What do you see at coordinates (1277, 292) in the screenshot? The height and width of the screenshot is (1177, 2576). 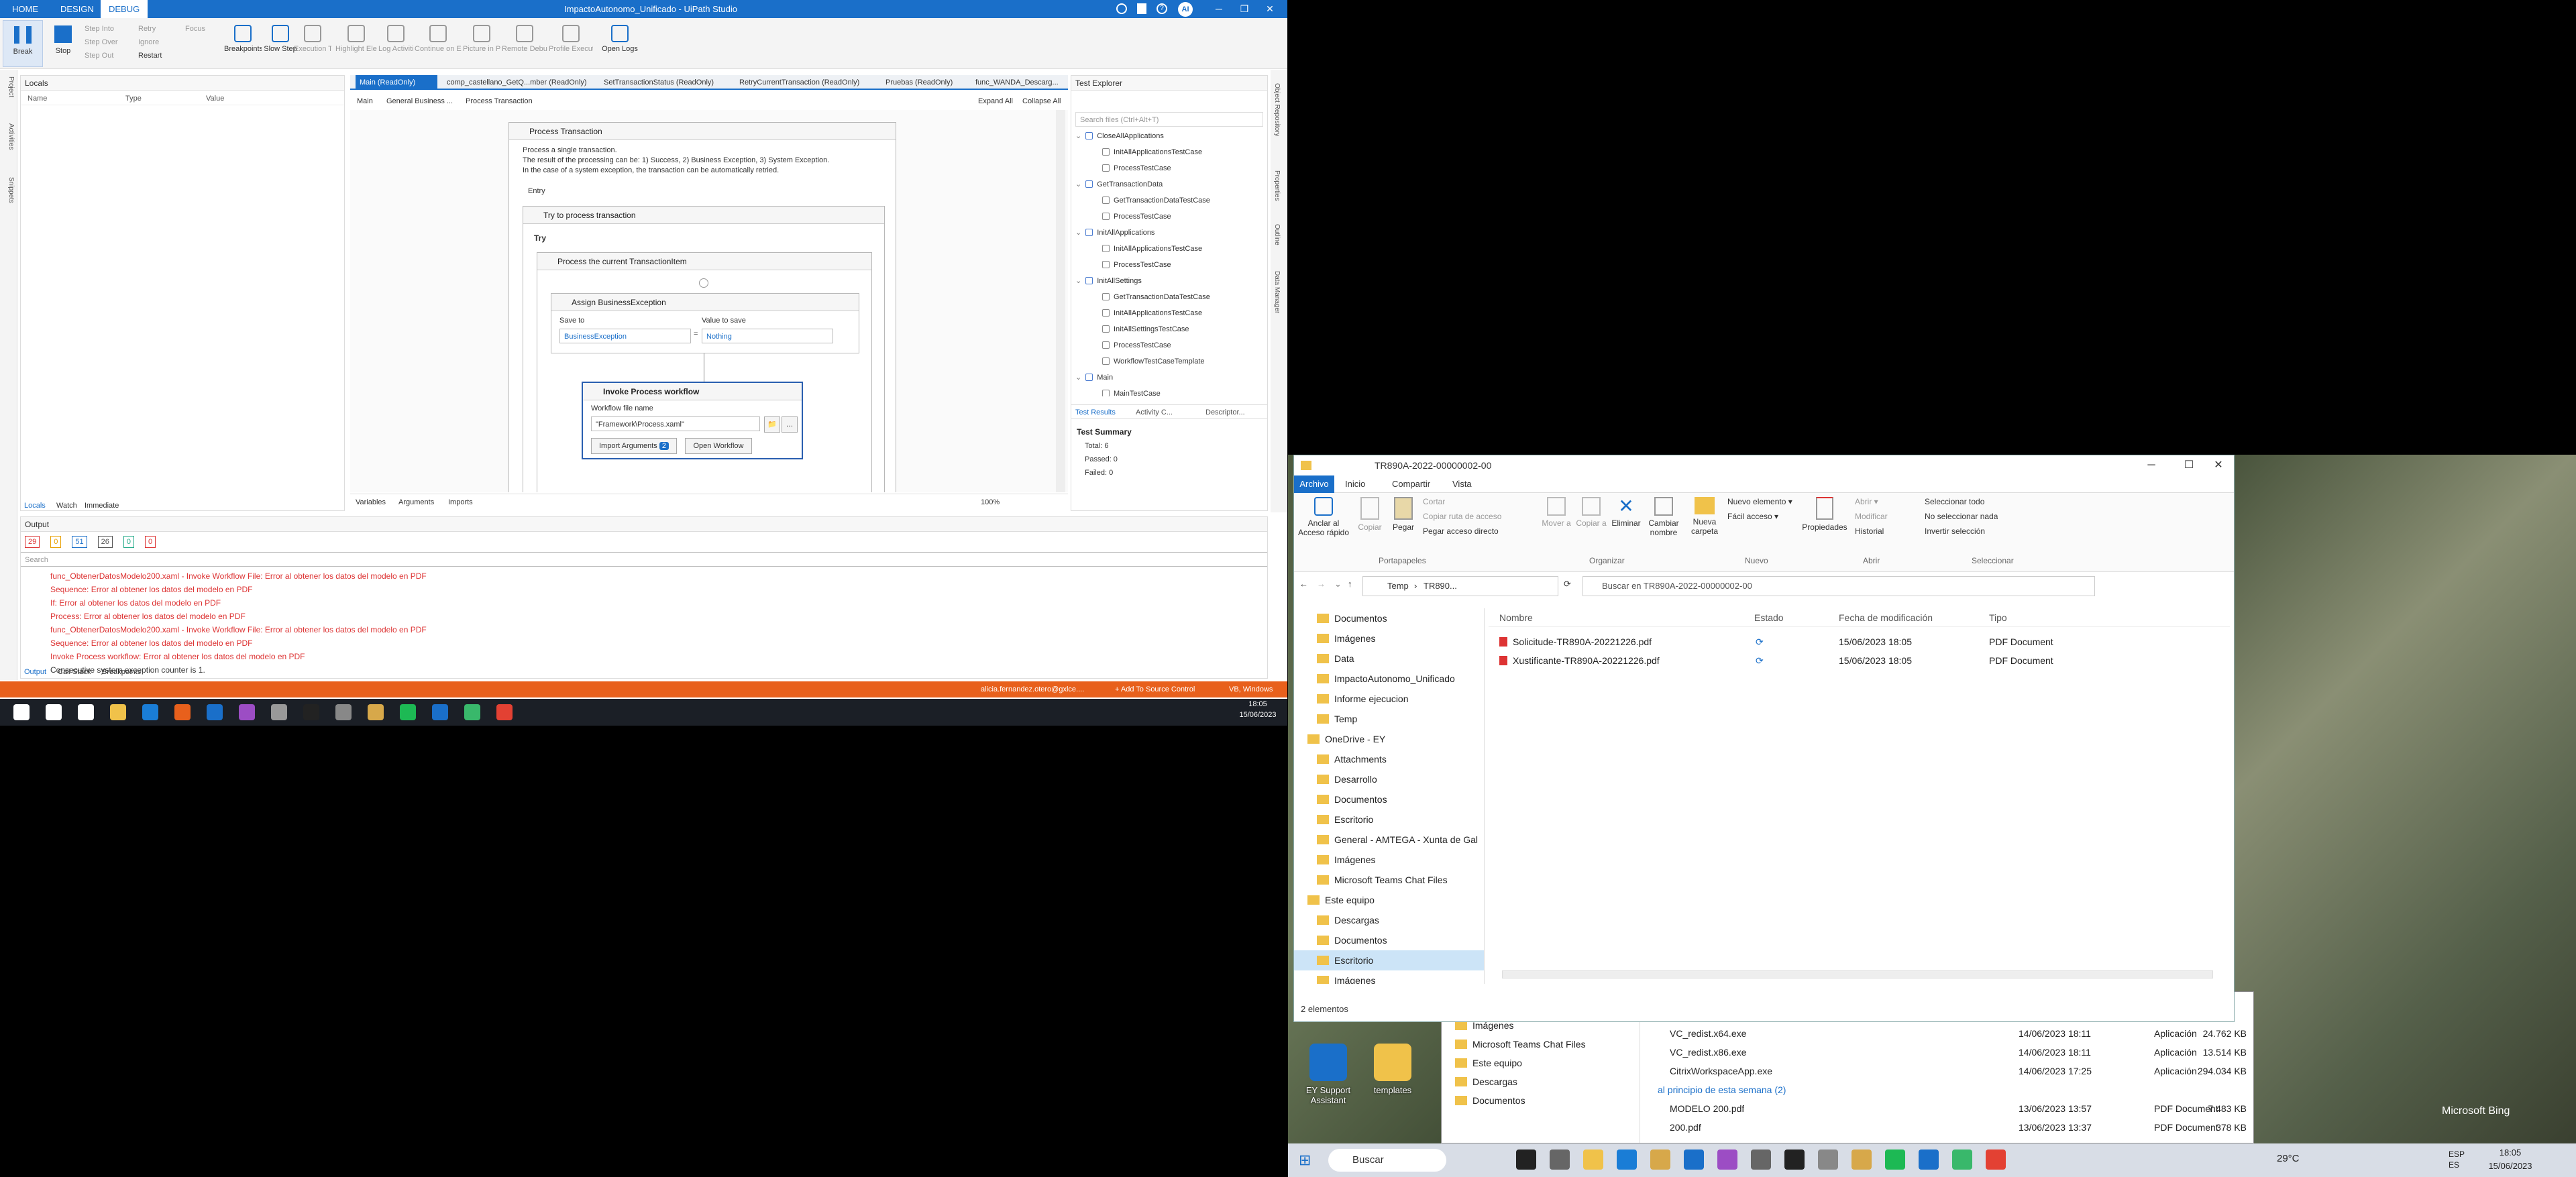 I see `rail-data-manager: Data Manager` at bounding box center [1277, 292].